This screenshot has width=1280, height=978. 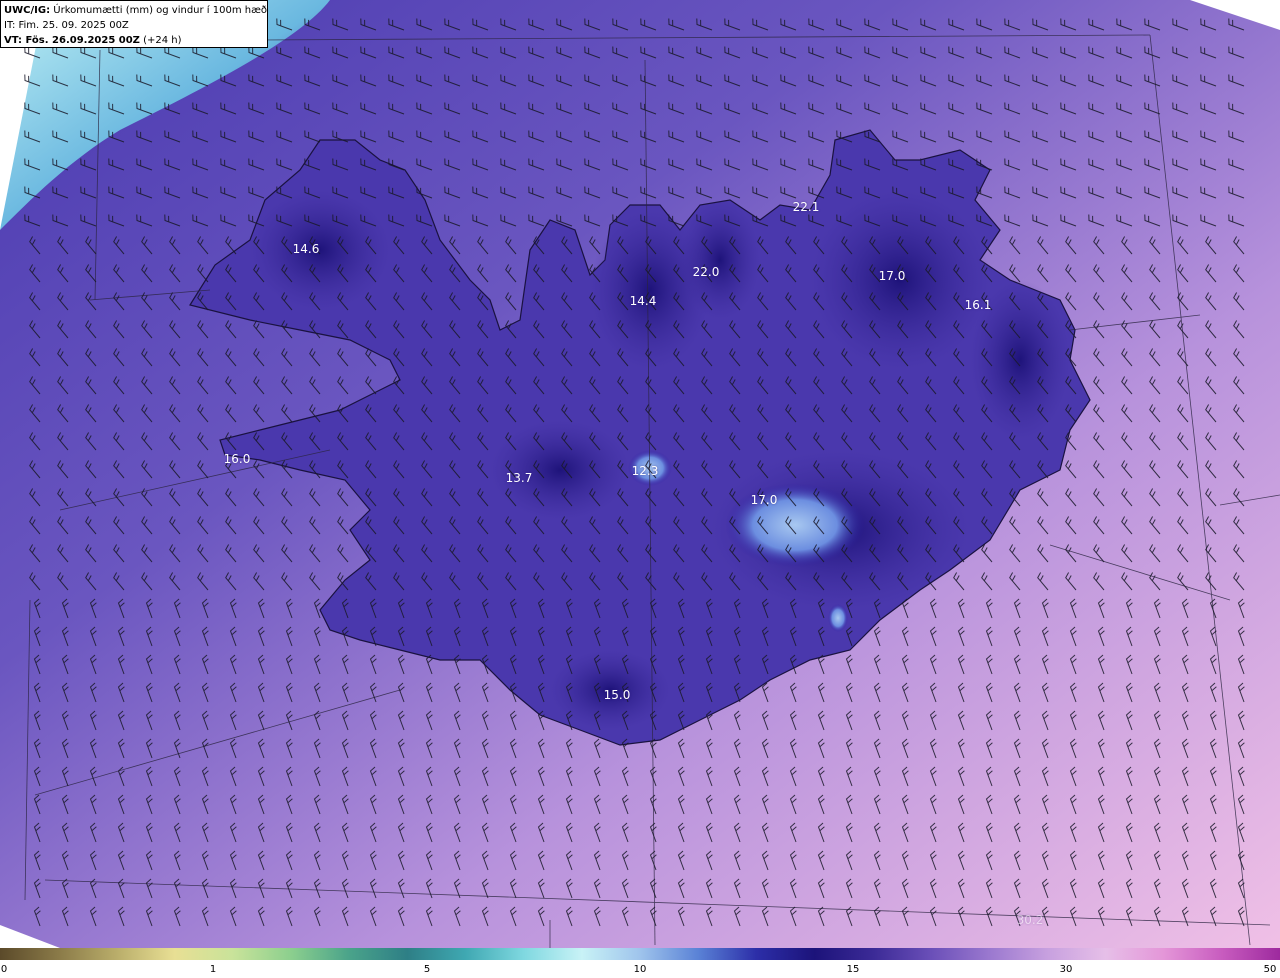 What do you see at coordinates (643, 301) in the screenshot?
I see `value-label-north-14-4: 14.4` at bounding box center [643, 301].